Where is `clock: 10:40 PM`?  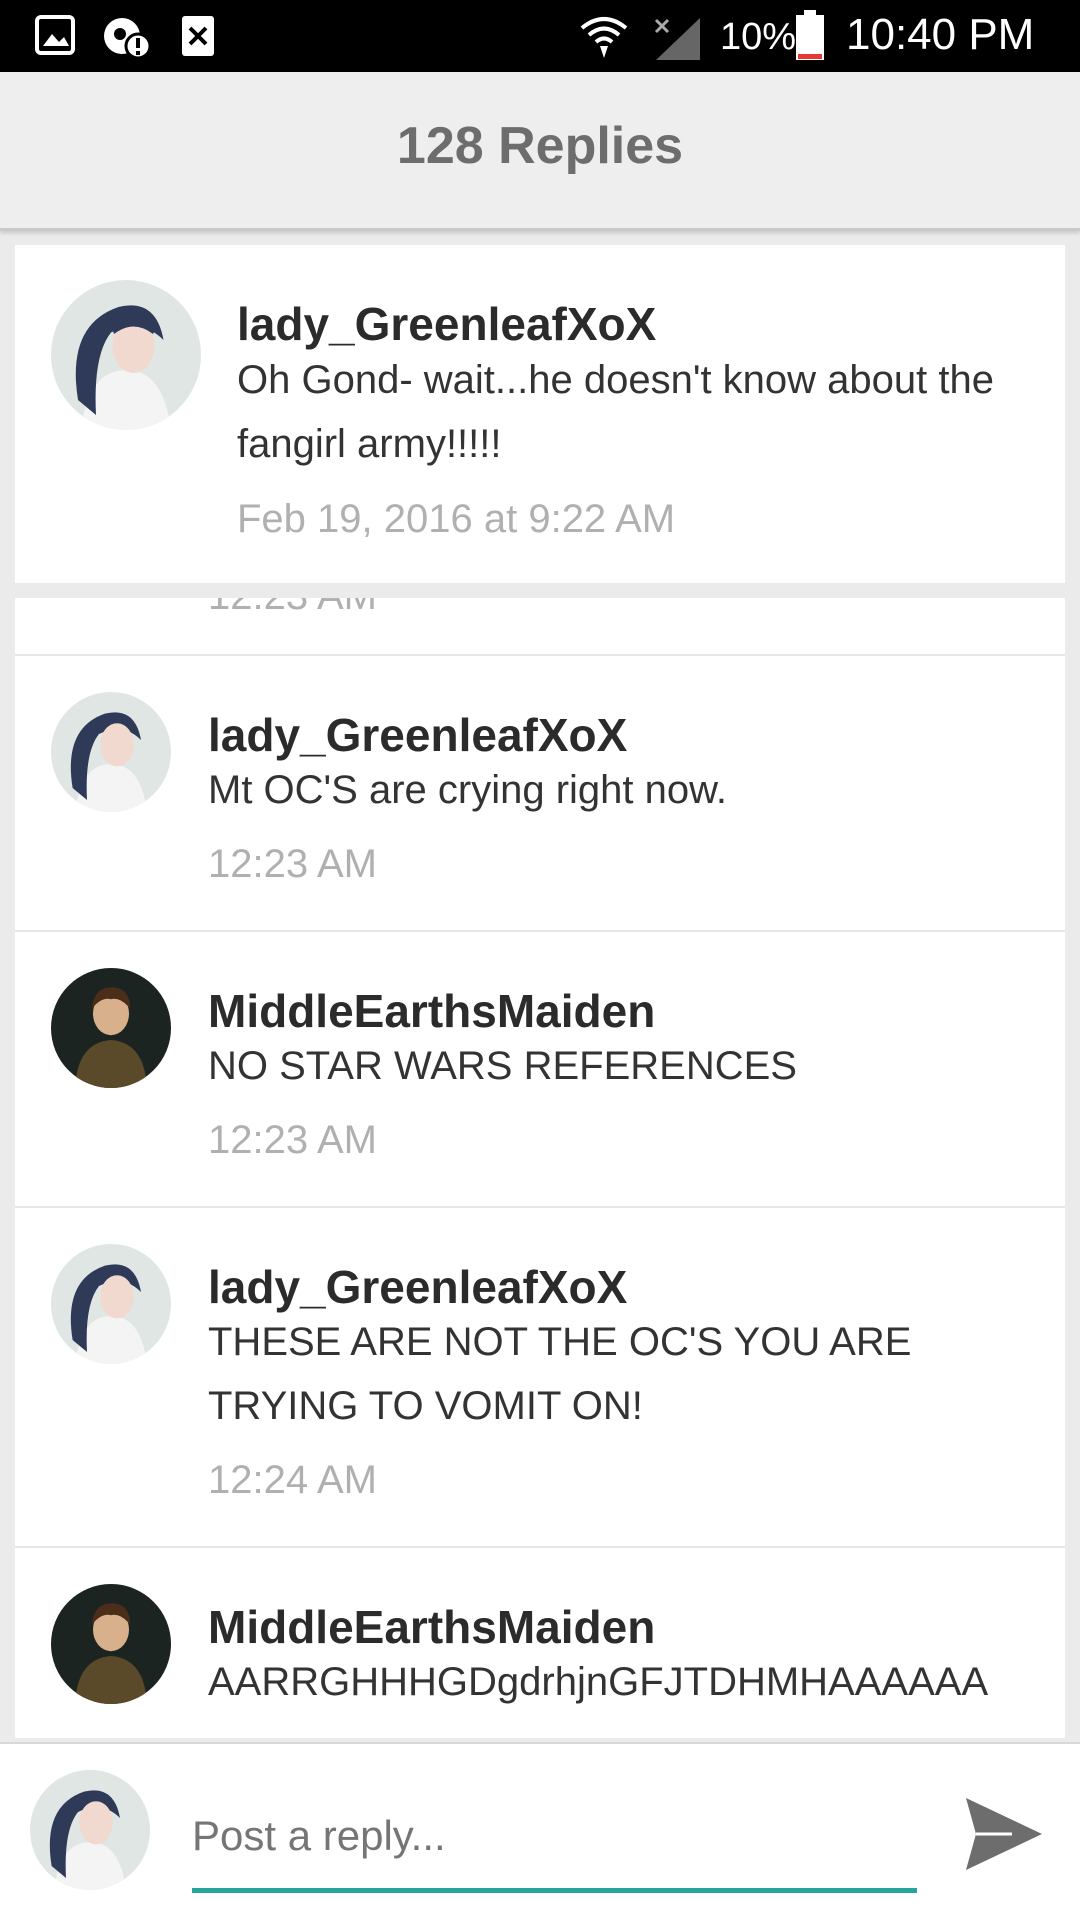
clock: 10:40 PM is located at coordinates (940, 34).